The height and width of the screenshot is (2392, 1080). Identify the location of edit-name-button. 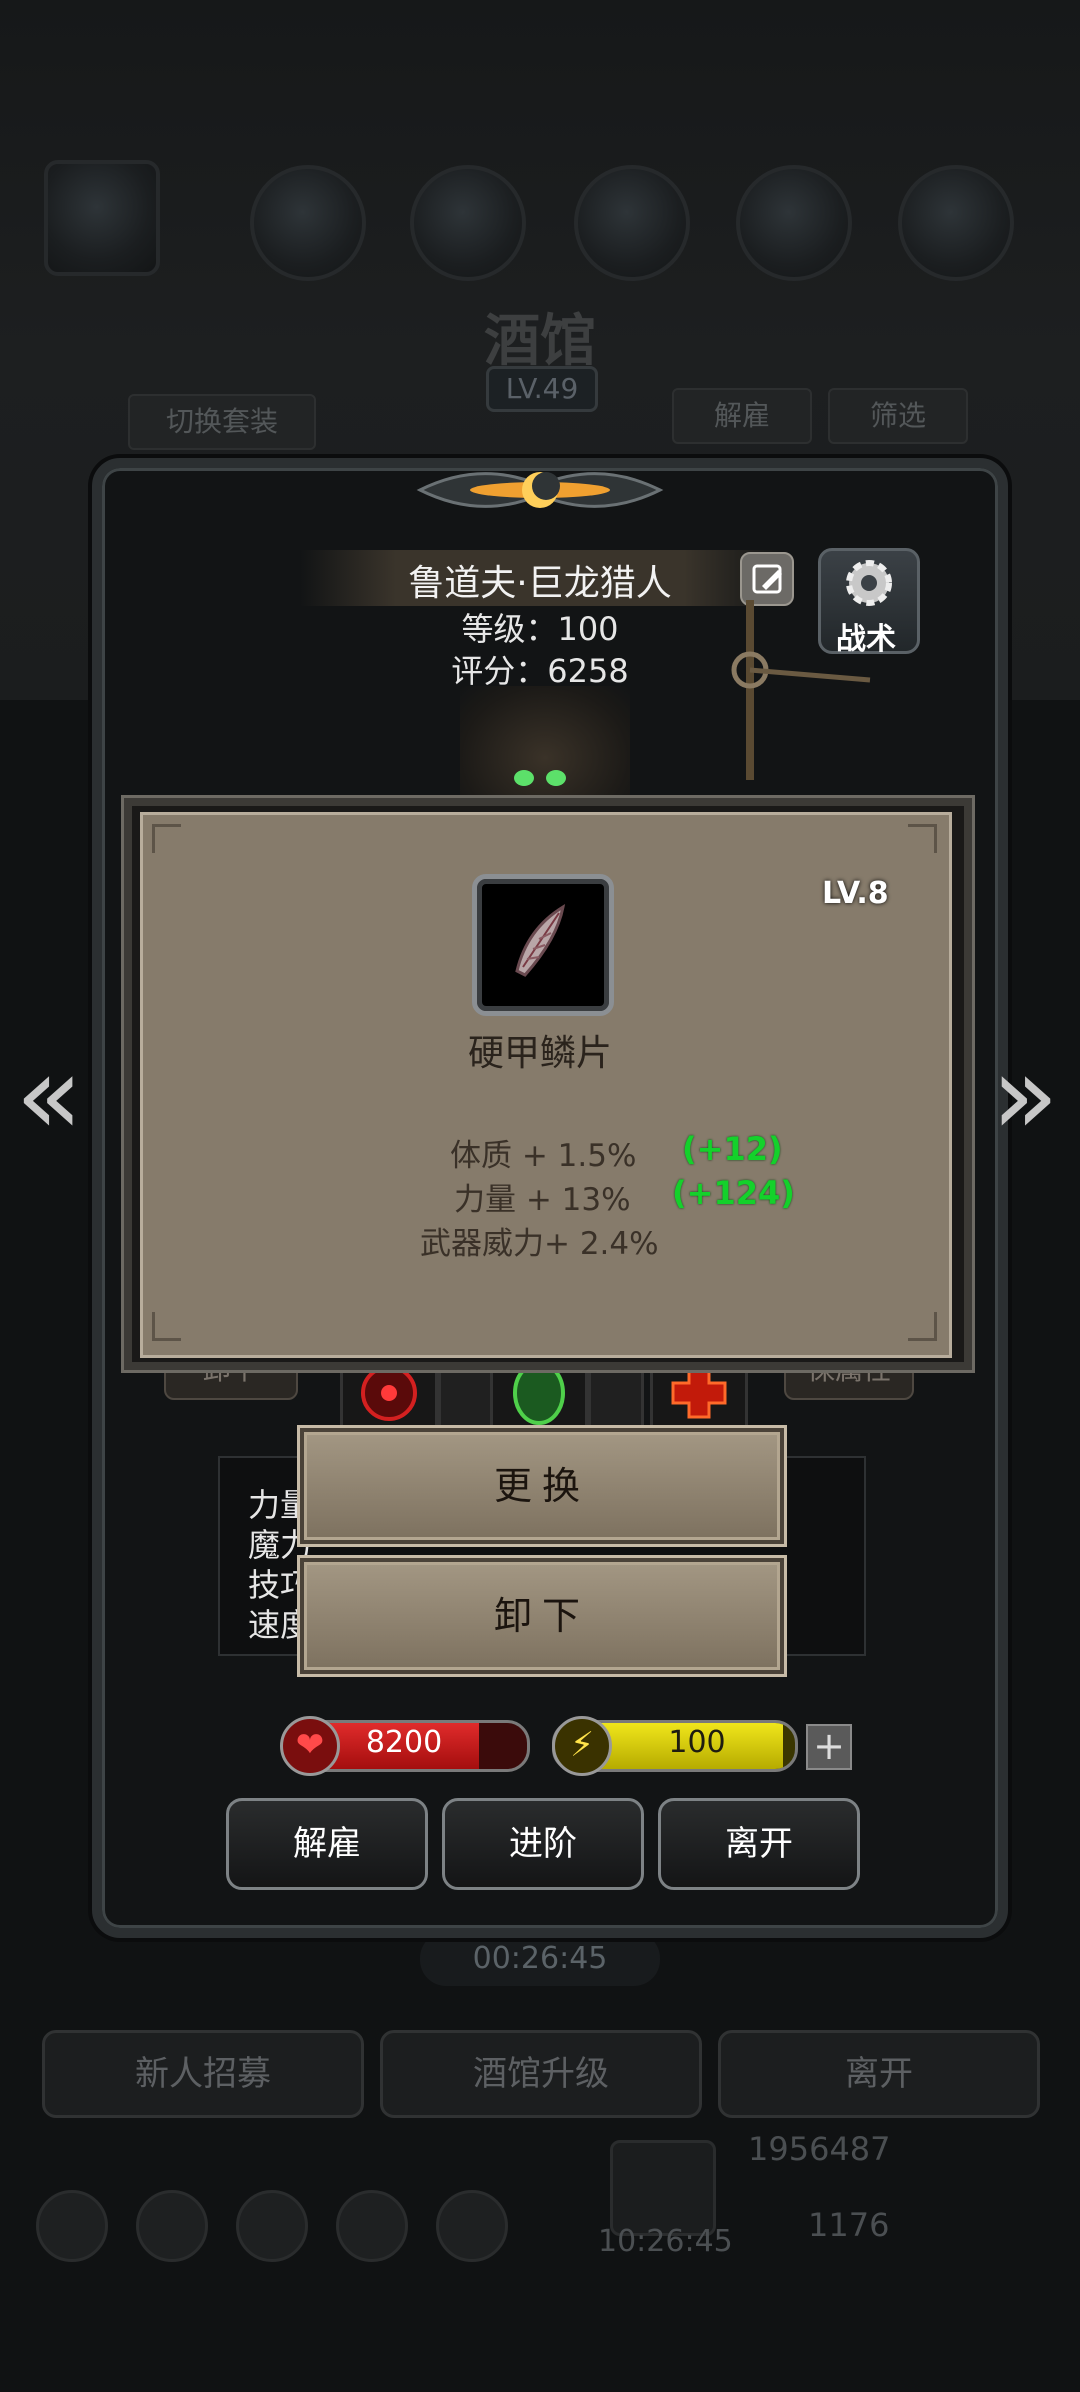
(767, 579).